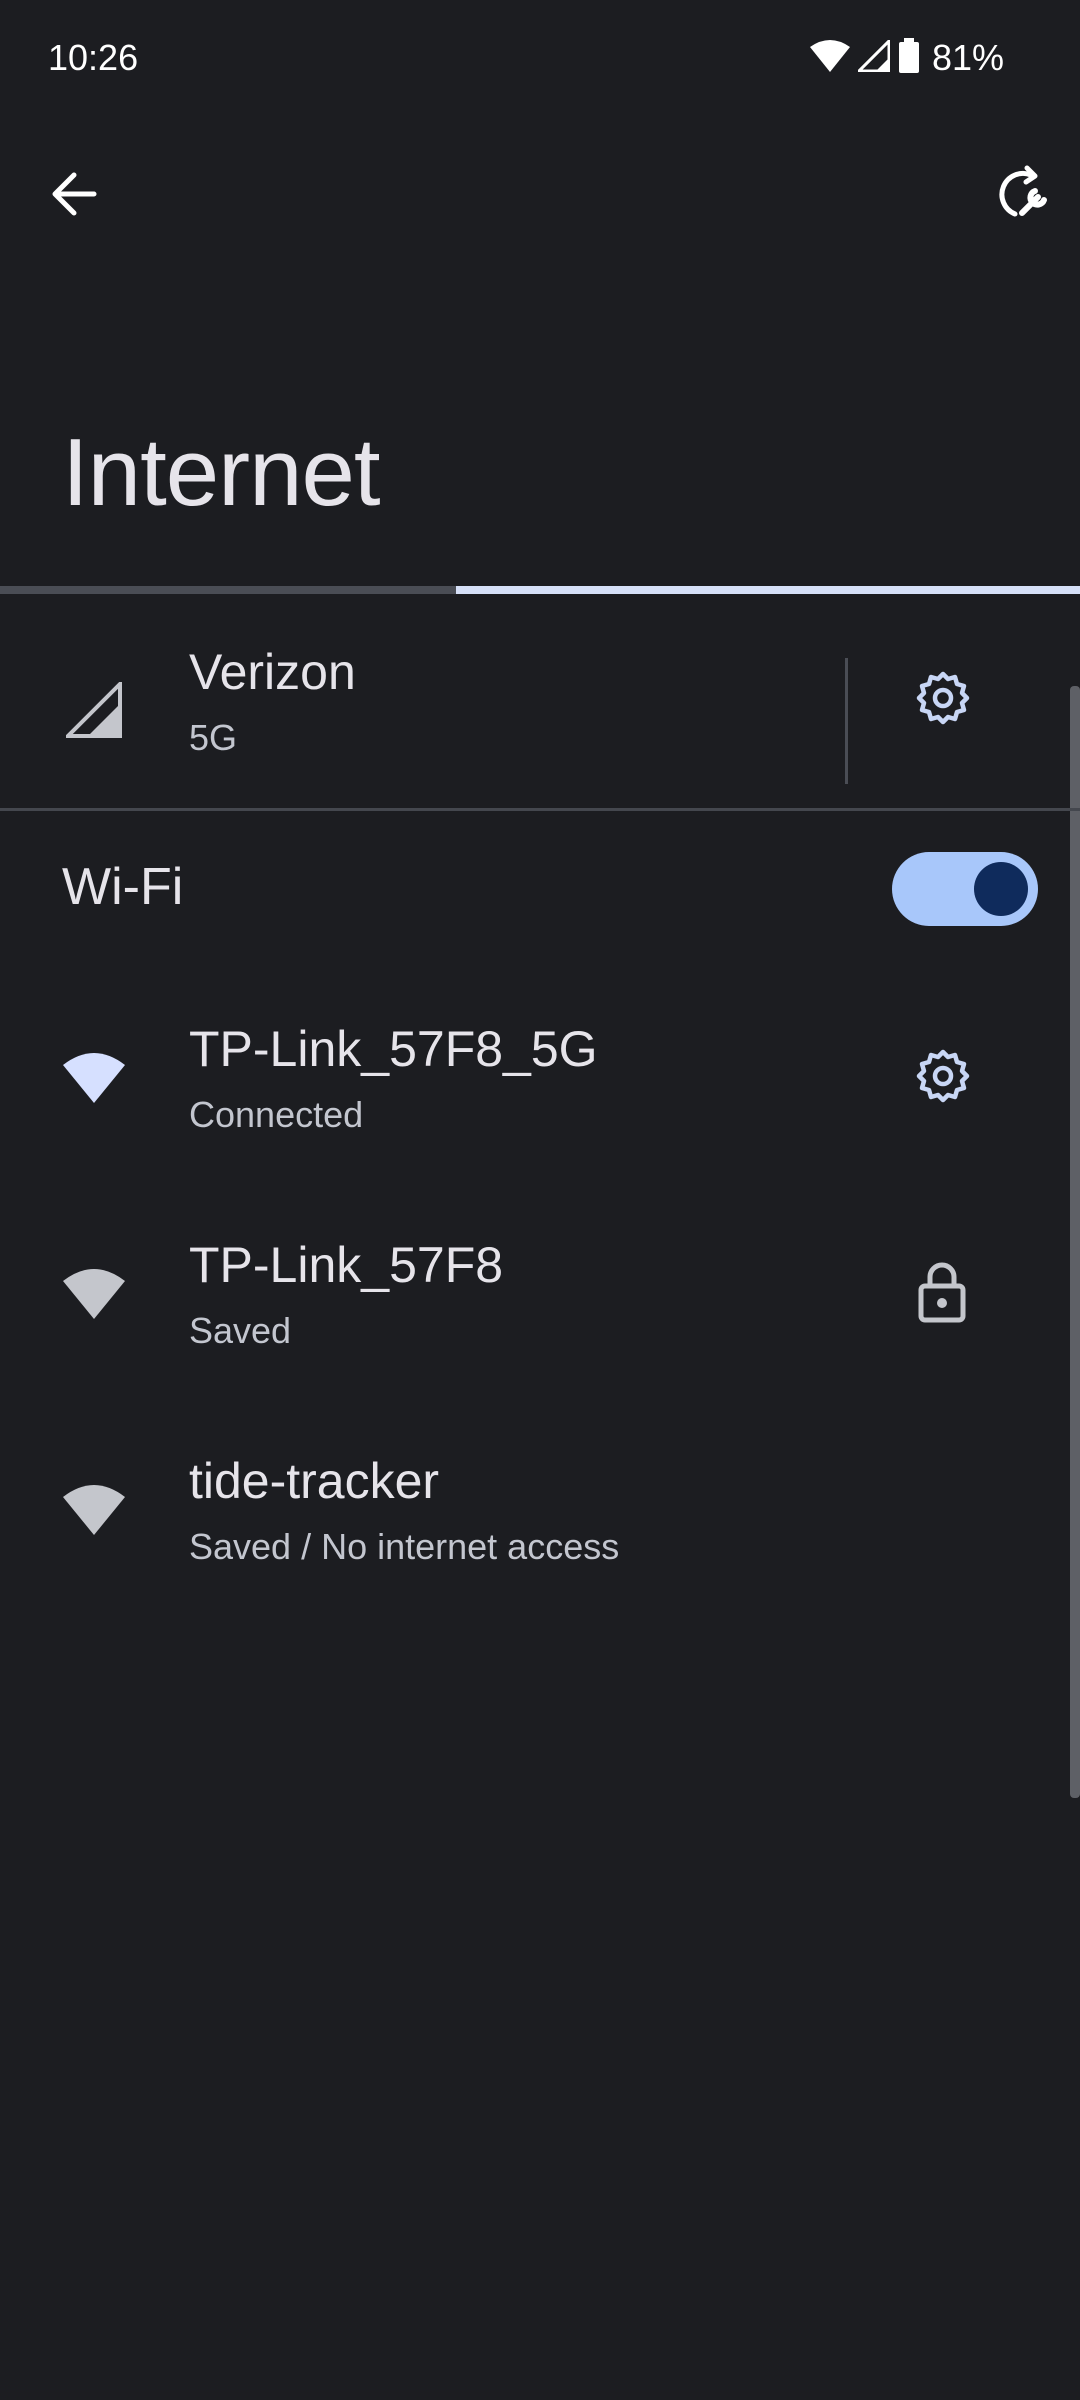  Describe the element at coordinates (221, 472) in the screenshot. I see `page-title: Internet` at that location.